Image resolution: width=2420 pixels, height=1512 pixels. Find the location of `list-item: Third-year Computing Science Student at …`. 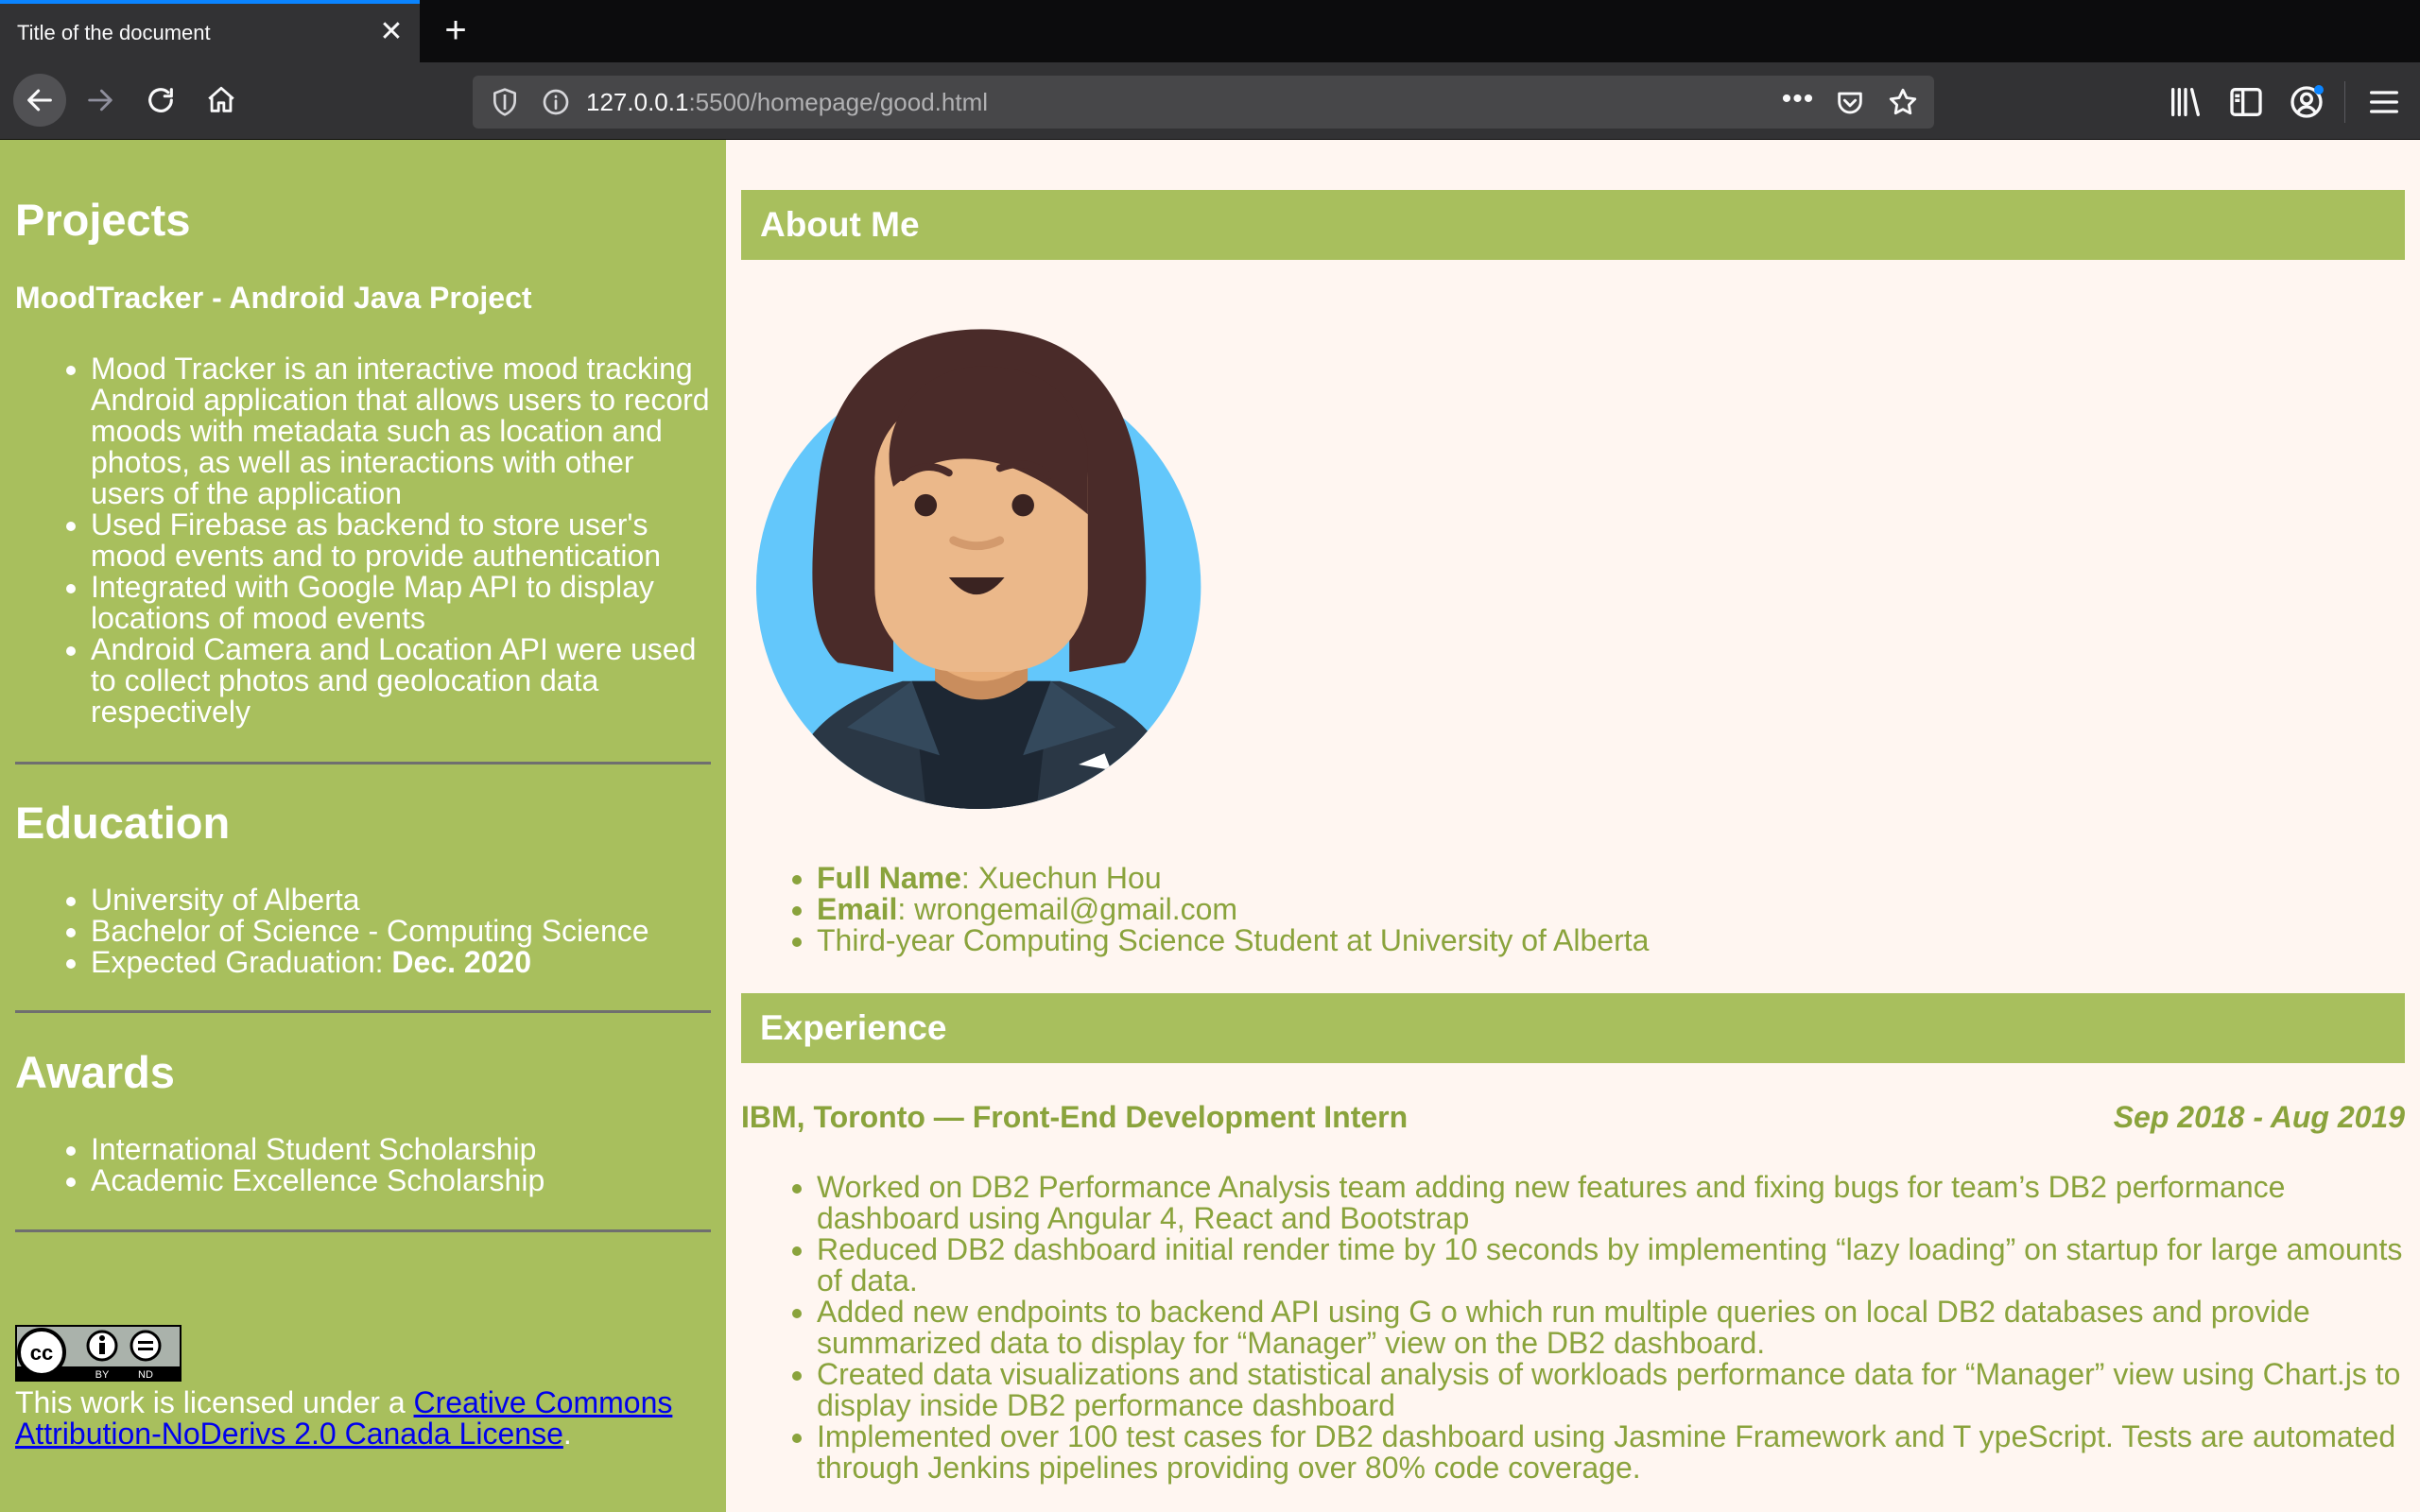

list-item: Third-year Computing Science Student at … is located at coordinates (1611, 940).